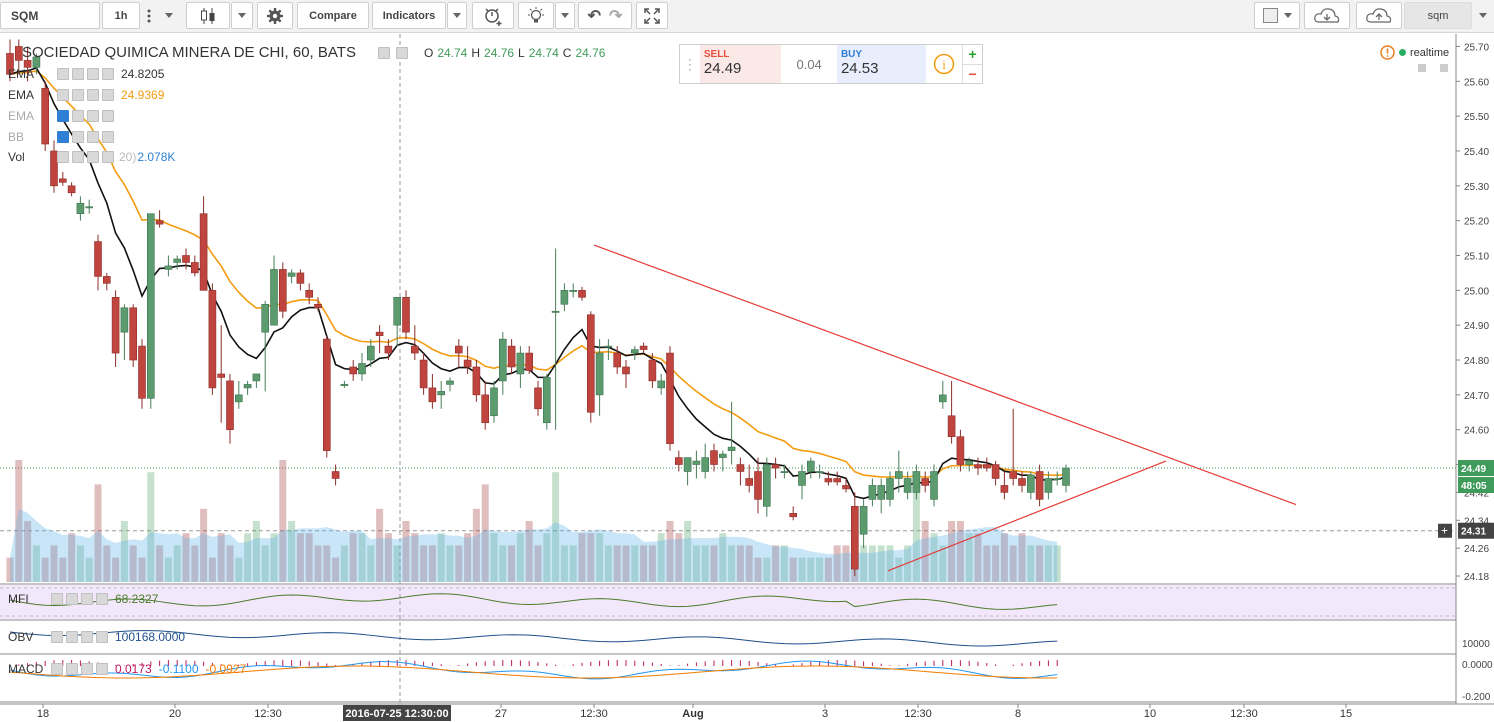 The height and width of the screenshot is (722, 1494). I want to click on info-button: i, so click(944, 64).